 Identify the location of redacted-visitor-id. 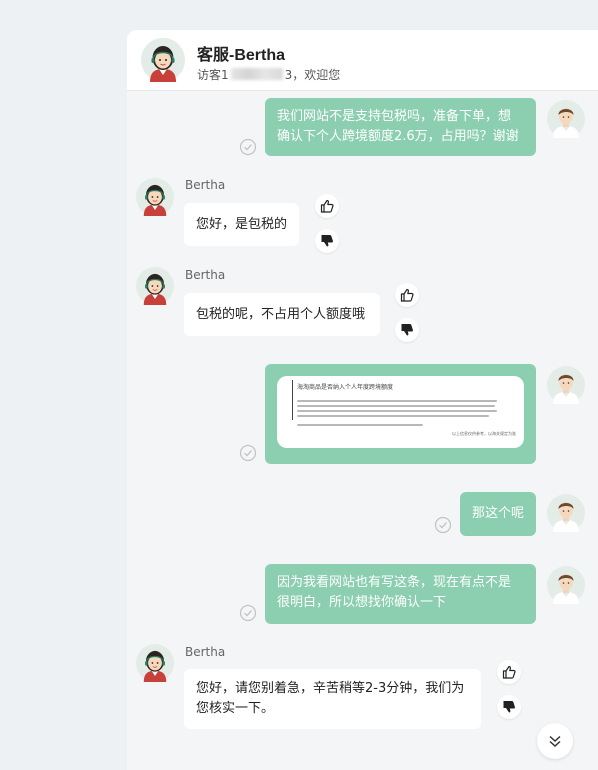
(256, 74).